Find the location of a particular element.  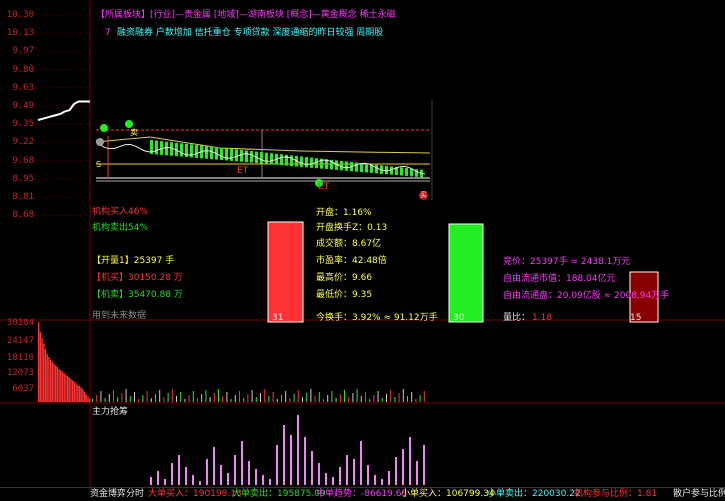

green-bar-label: 30 is located at coordinates (459, 318).